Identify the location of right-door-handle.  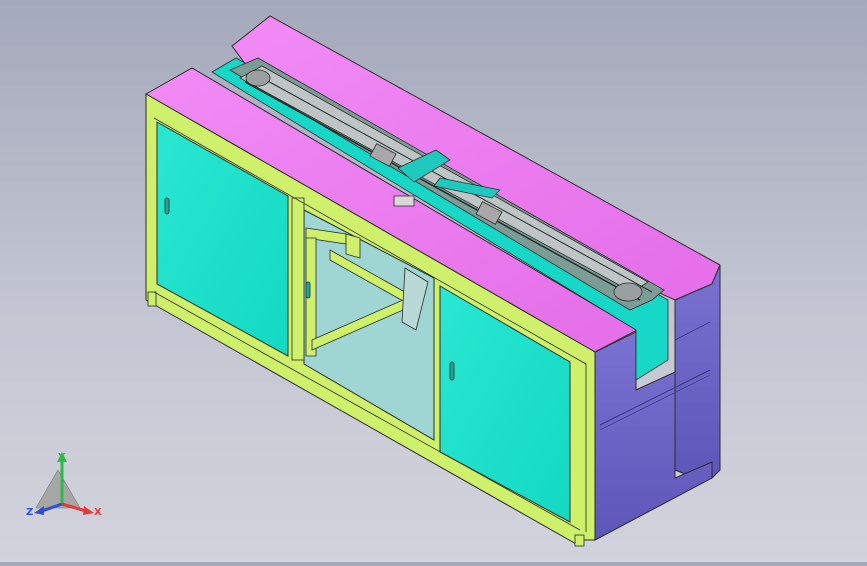
(452, 371).